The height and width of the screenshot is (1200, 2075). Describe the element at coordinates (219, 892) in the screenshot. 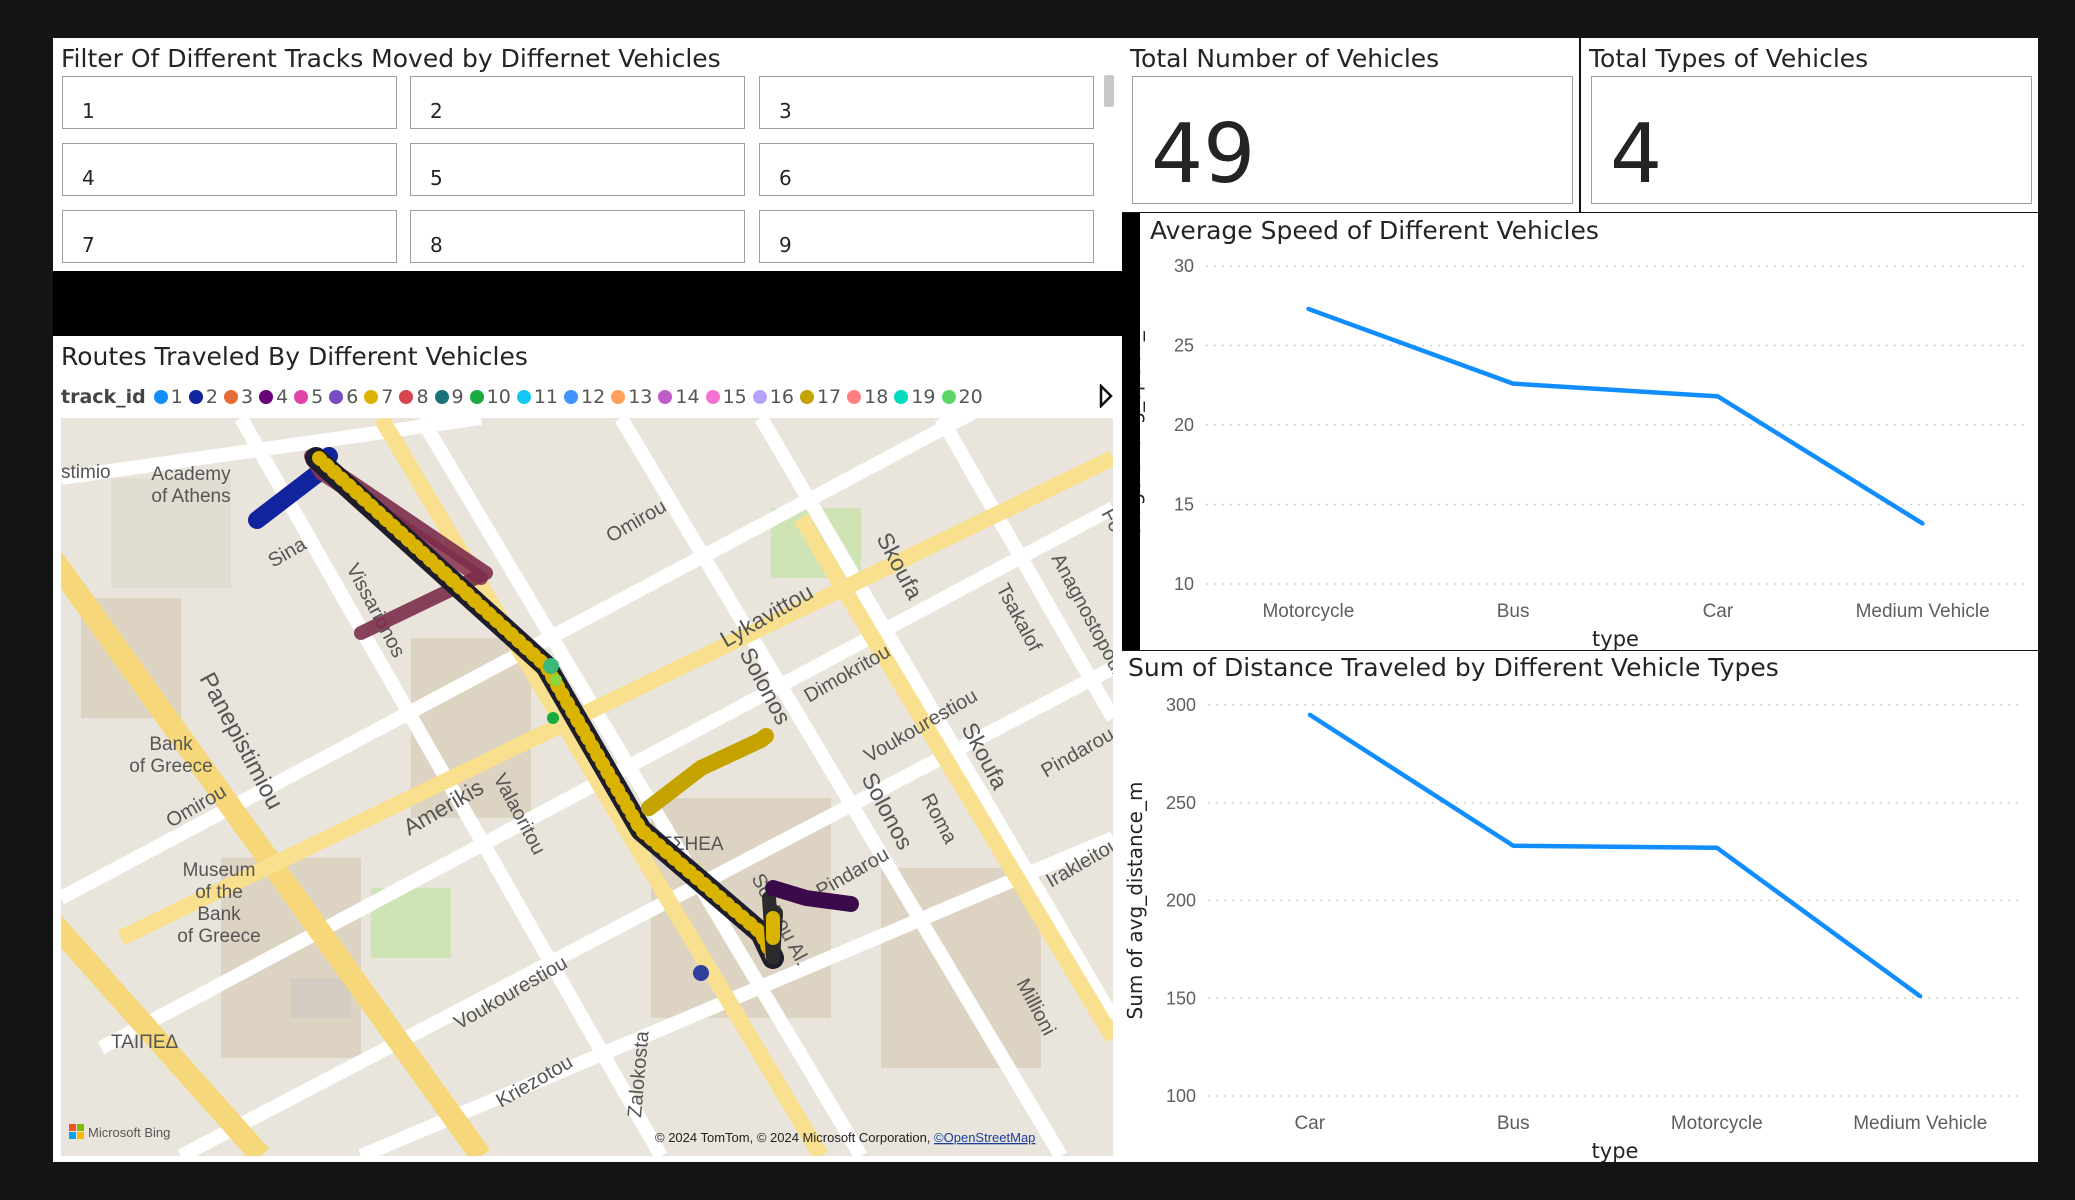

I see `label-museum: of the` at that location.